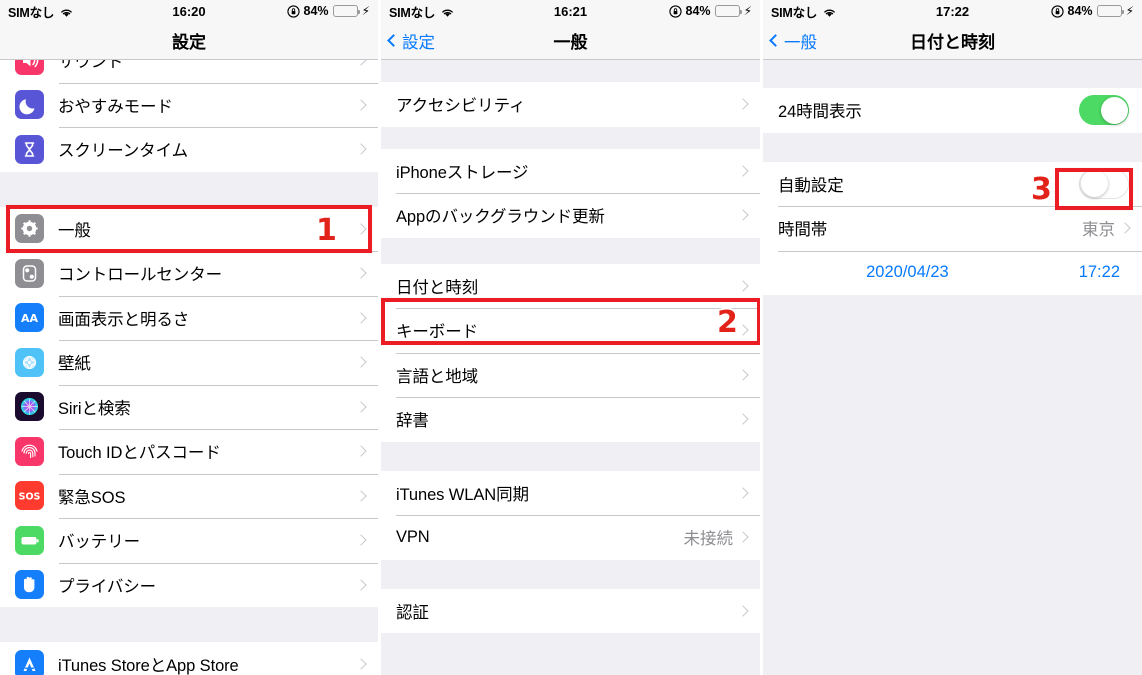 The image size is (1142, 675). Describe the element at coordinates (189, 584) in the screenshot. I see `list-item: プライバシー` at that location.